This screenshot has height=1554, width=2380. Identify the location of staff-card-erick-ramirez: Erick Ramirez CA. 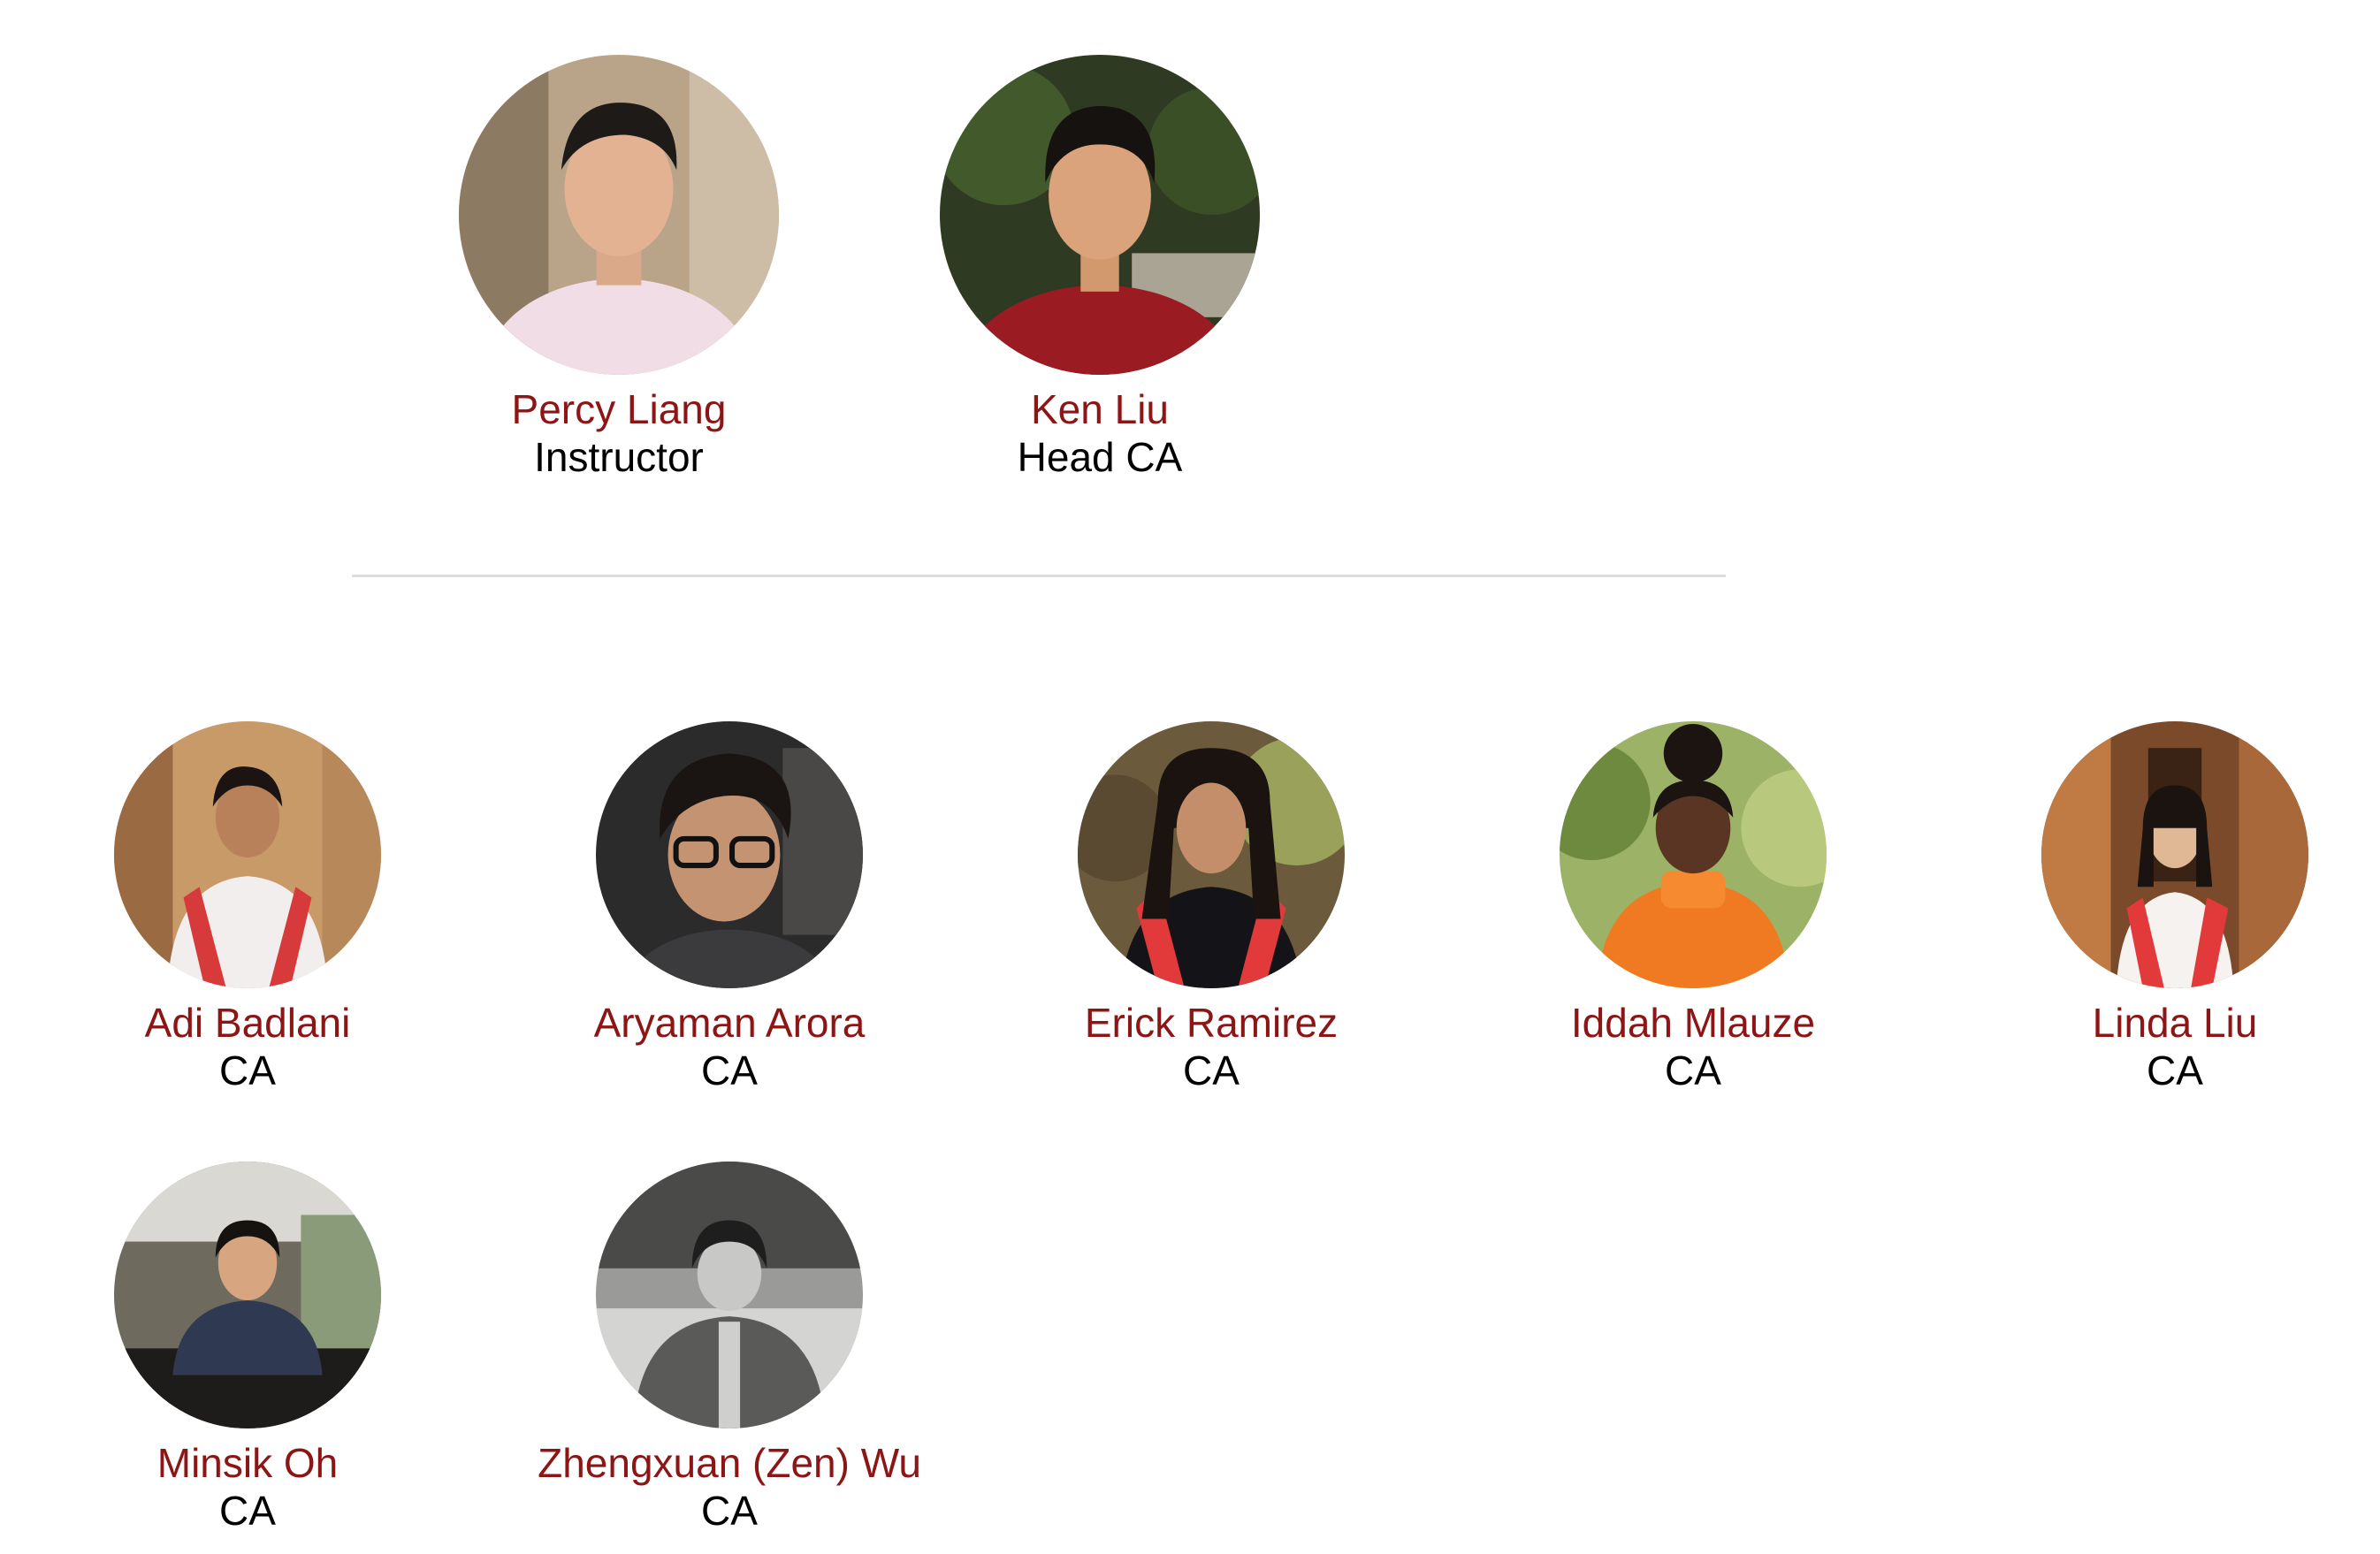
(1211, 907).